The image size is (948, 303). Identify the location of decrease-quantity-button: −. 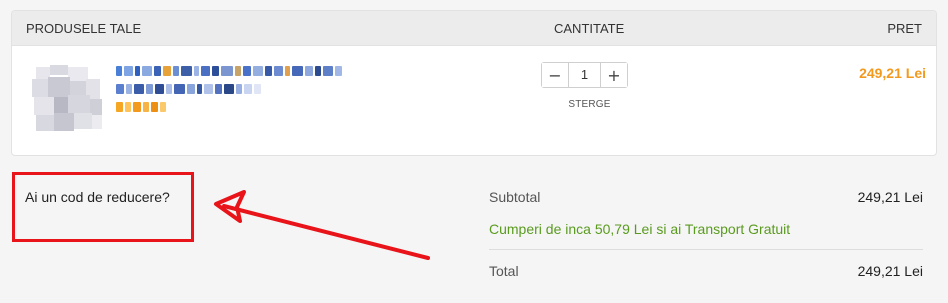
(555, 75).